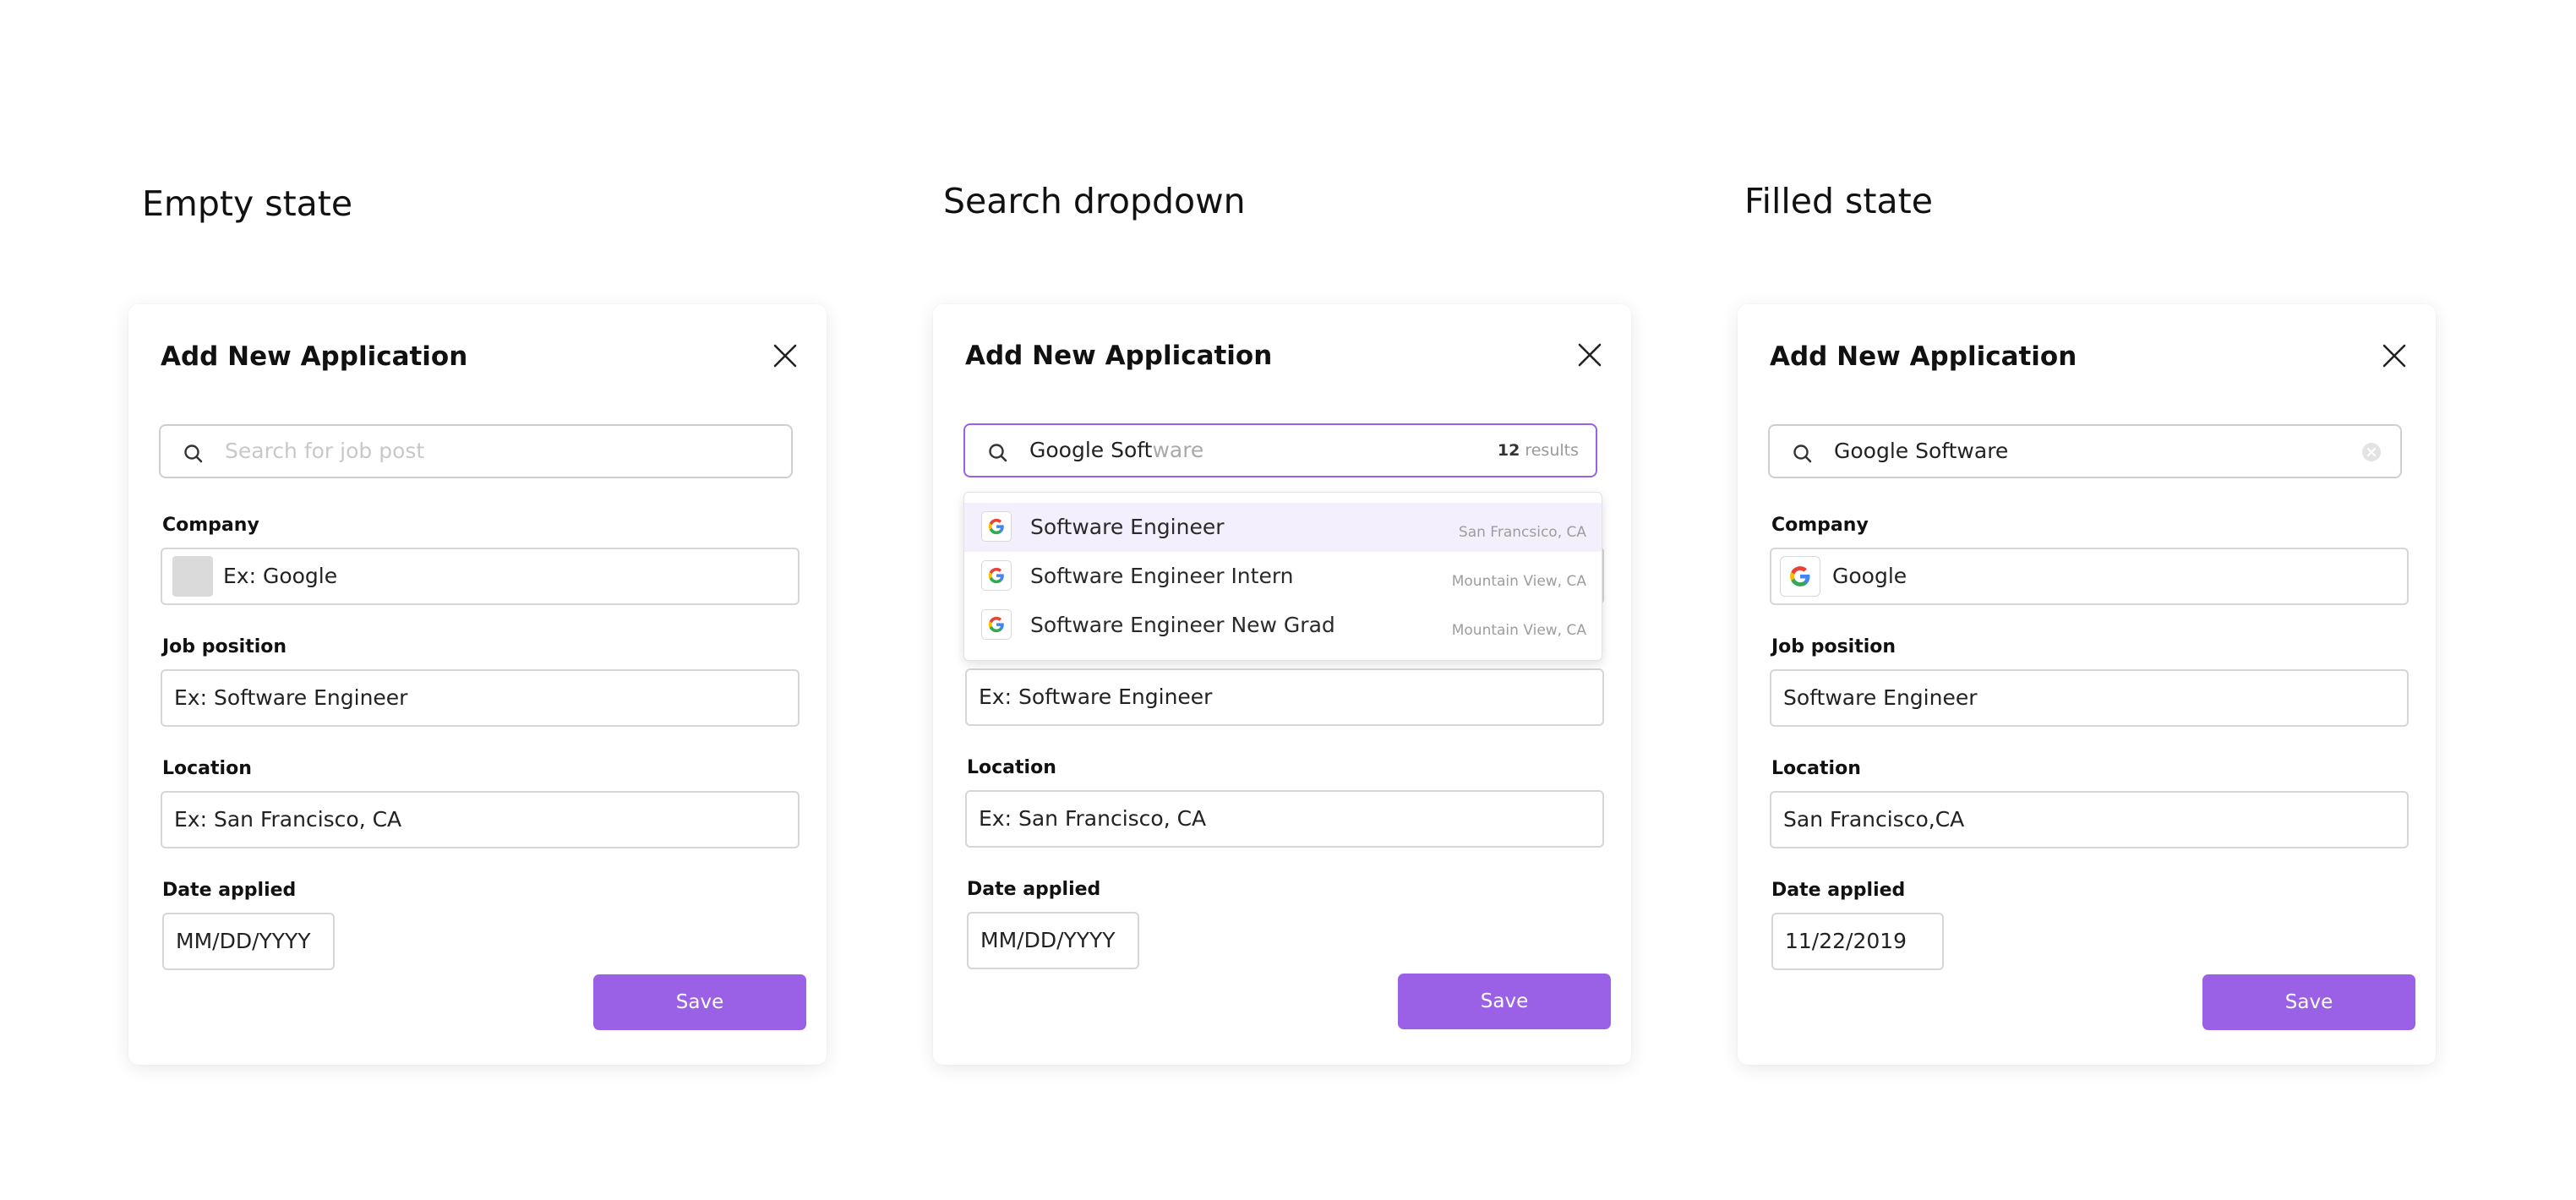 This screenshot has width=2576, height=1200. Describe the element at coordinates (1874, 819) in the screenshot. I see `location-value: San Francisco,CA` at that location.